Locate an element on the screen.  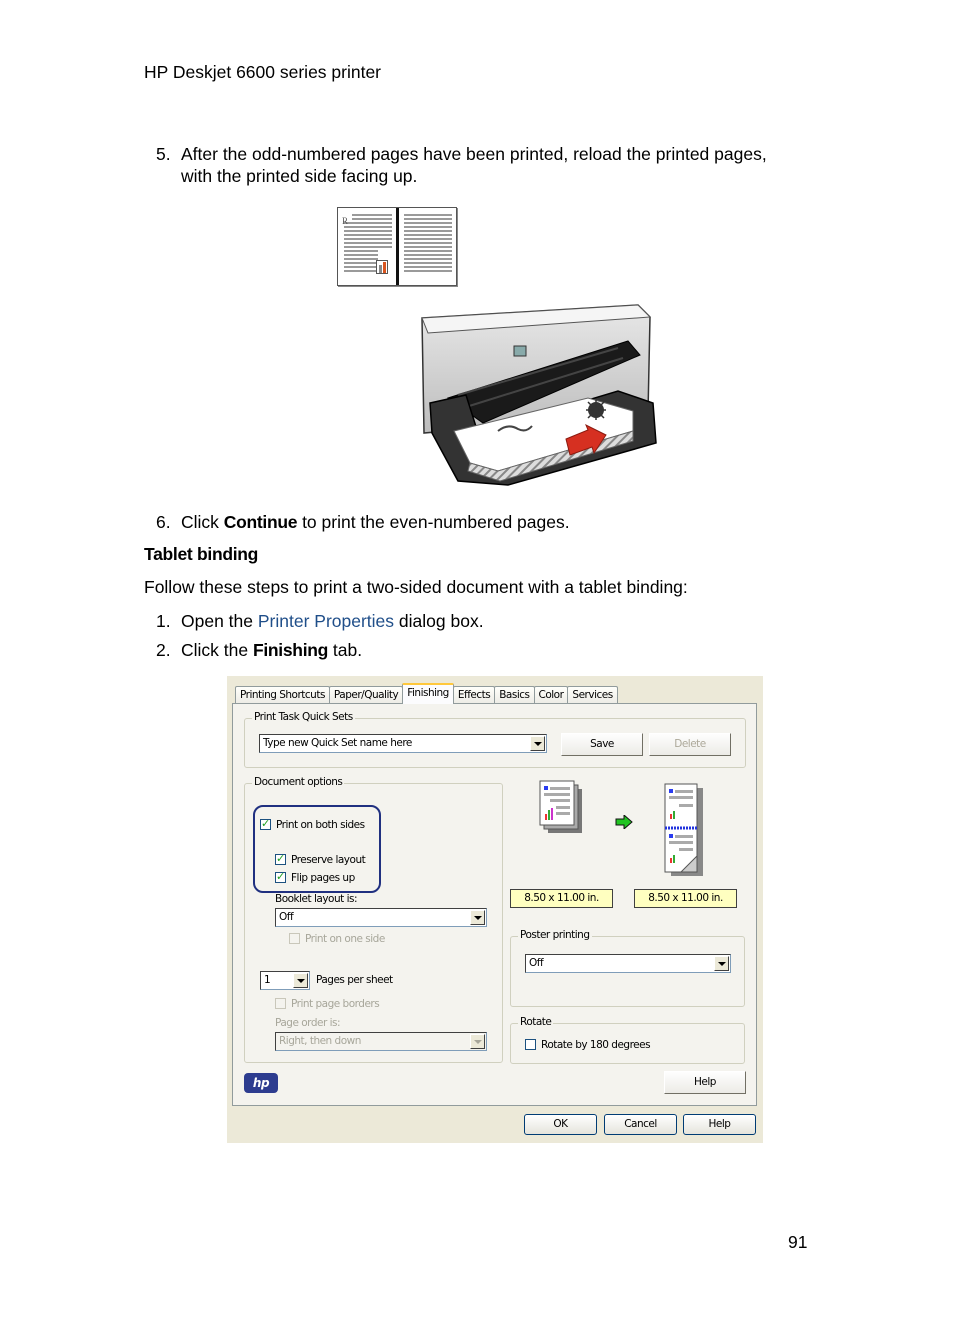
source-size-badge: 8.50 x 11.00 in. is located at coordinates (561, 898).